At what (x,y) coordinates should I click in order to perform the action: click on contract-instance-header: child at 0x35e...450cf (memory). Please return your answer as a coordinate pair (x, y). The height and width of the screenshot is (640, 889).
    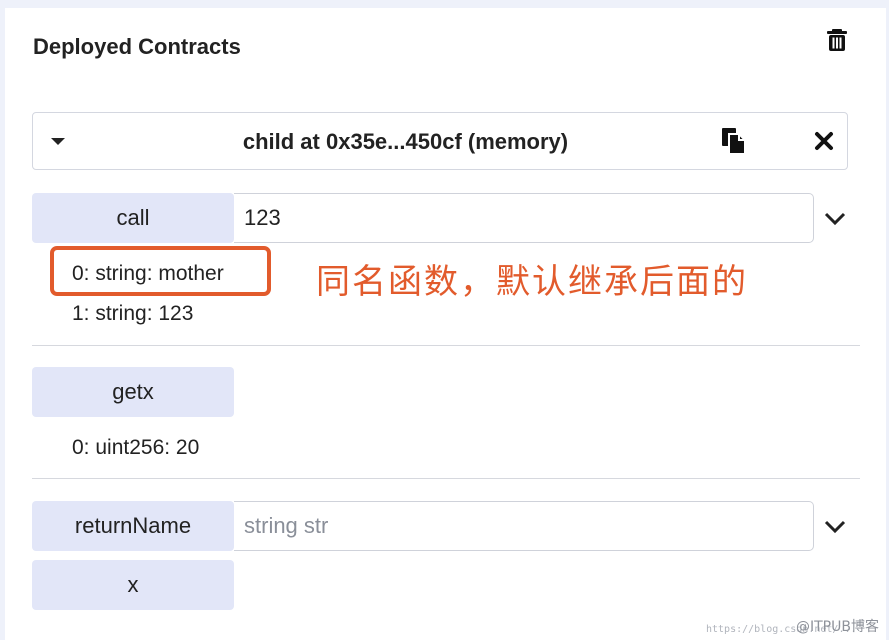
    Looking at the image, I should click on (440, 141).